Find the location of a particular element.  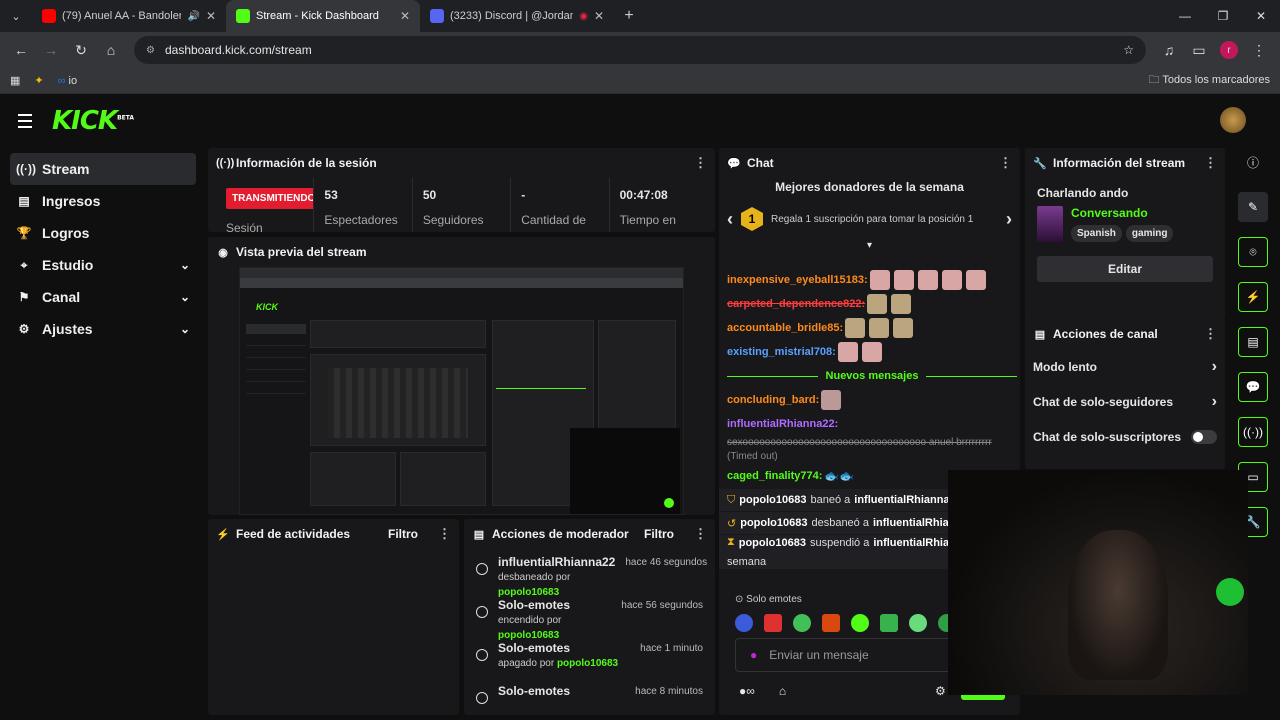

all-bookmarks: 🗀 Todos los marcadores is located at coordinates (1209, 80).